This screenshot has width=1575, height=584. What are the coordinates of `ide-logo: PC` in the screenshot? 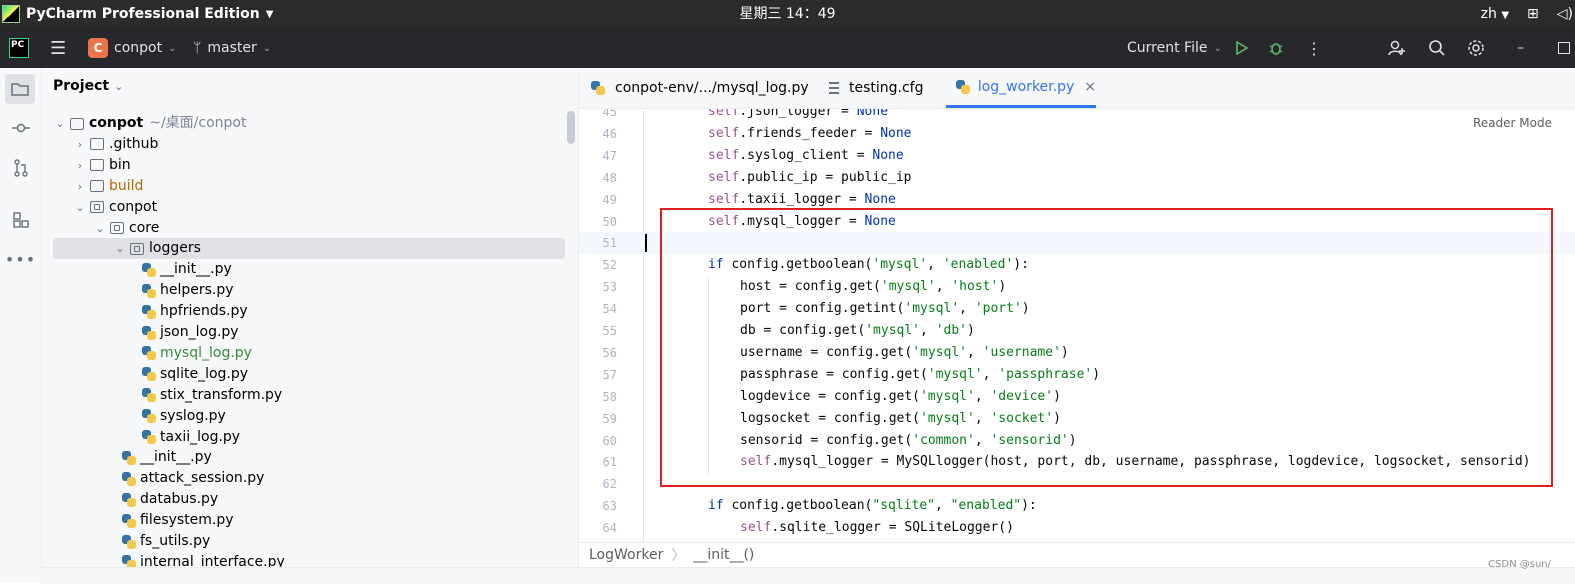 It's located at (19, 48).